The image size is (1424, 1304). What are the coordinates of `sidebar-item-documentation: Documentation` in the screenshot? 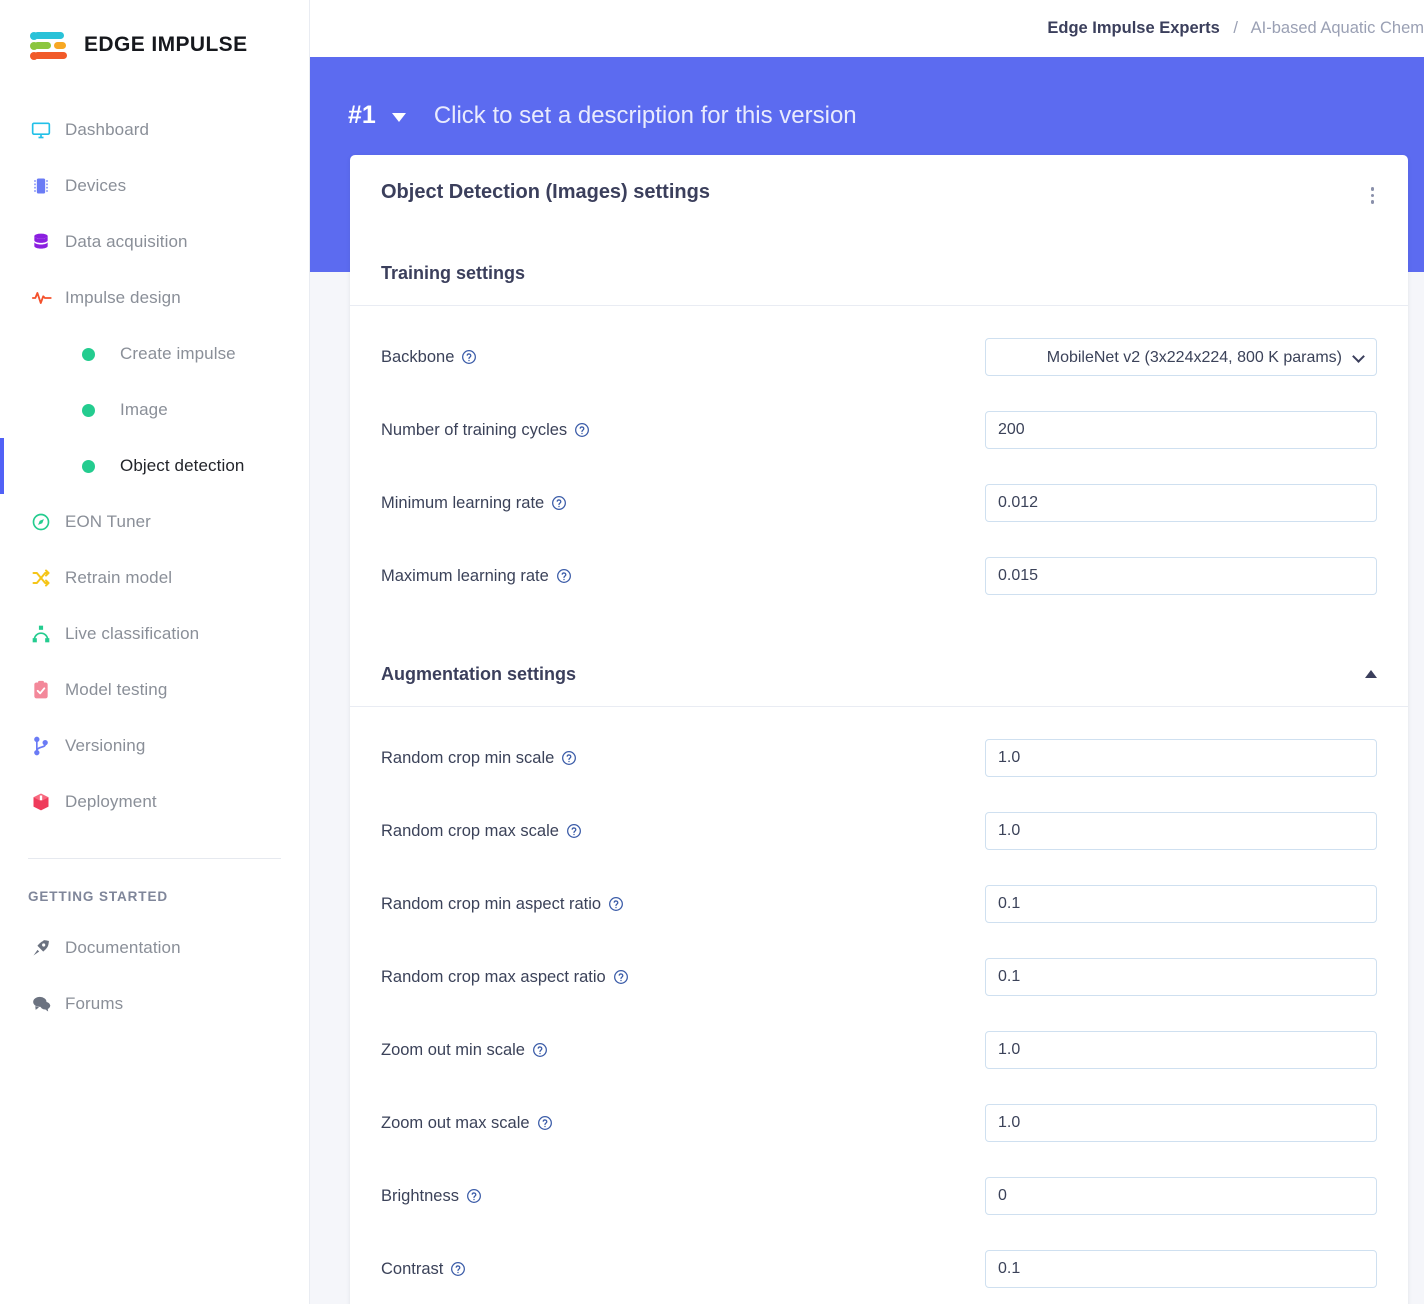 It's located at (154, 948).